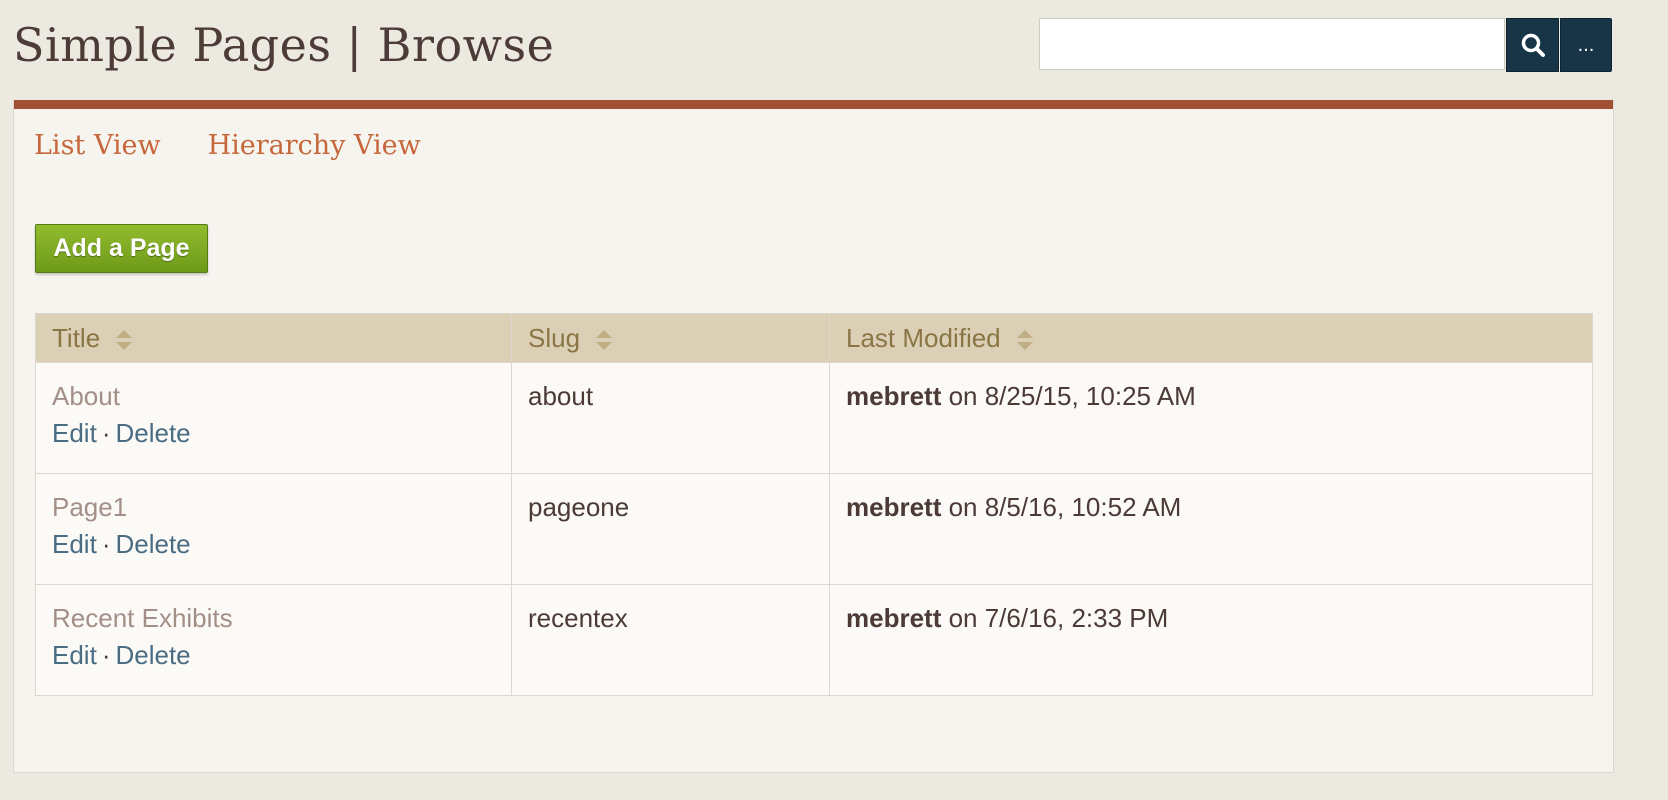 The height and width of the screenshot is (800, 1668). Describe the element at coordinates (561, 396) in the screenshot. I see `slug-value: about` at that location.